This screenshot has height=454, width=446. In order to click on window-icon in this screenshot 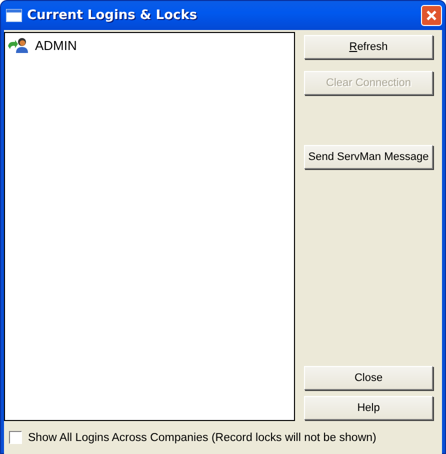, I will do `click(14, 15)`.